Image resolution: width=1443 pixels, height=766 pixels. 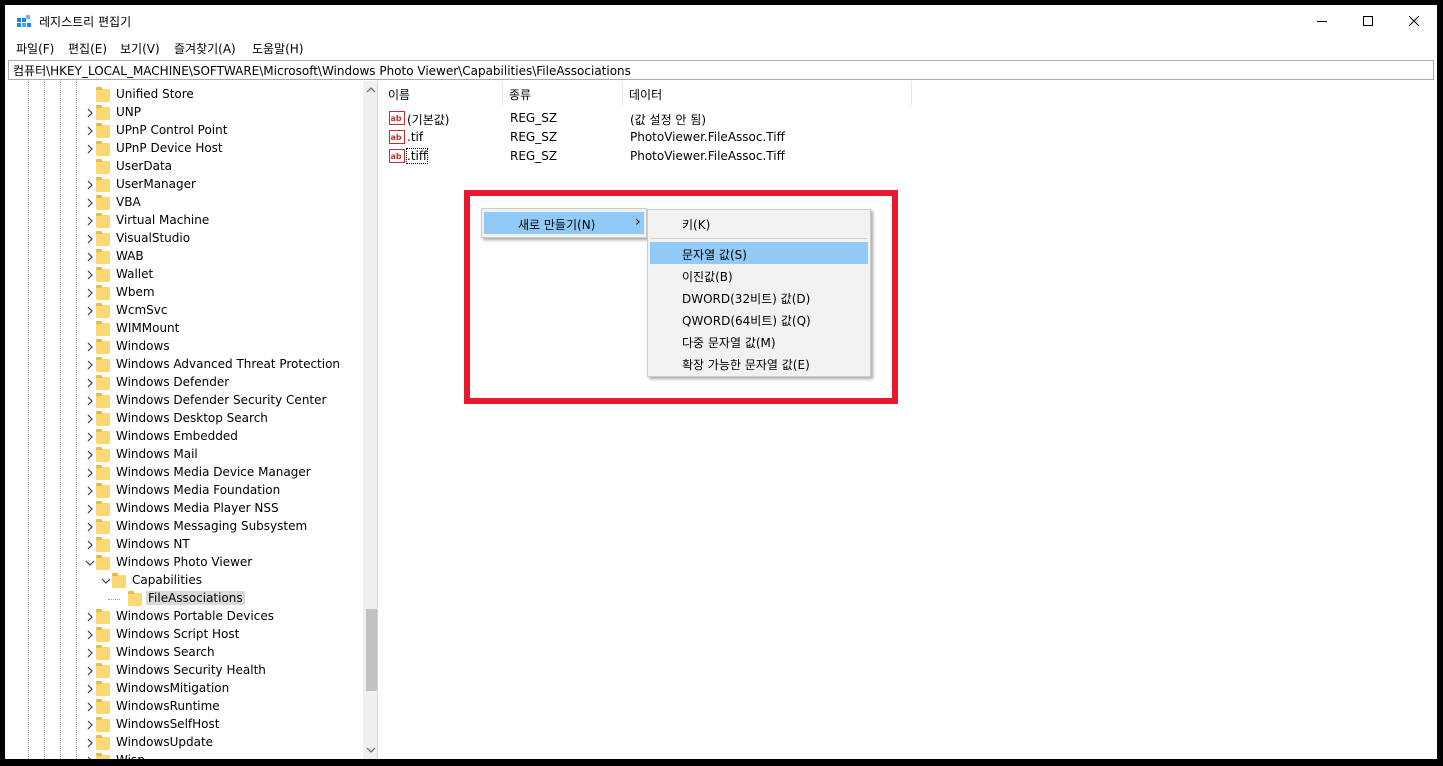 What do you see at coordinates (278, 48) in the screenshot?
I see `menu-help: 도움말(H)` at bounding box center [278, 48].